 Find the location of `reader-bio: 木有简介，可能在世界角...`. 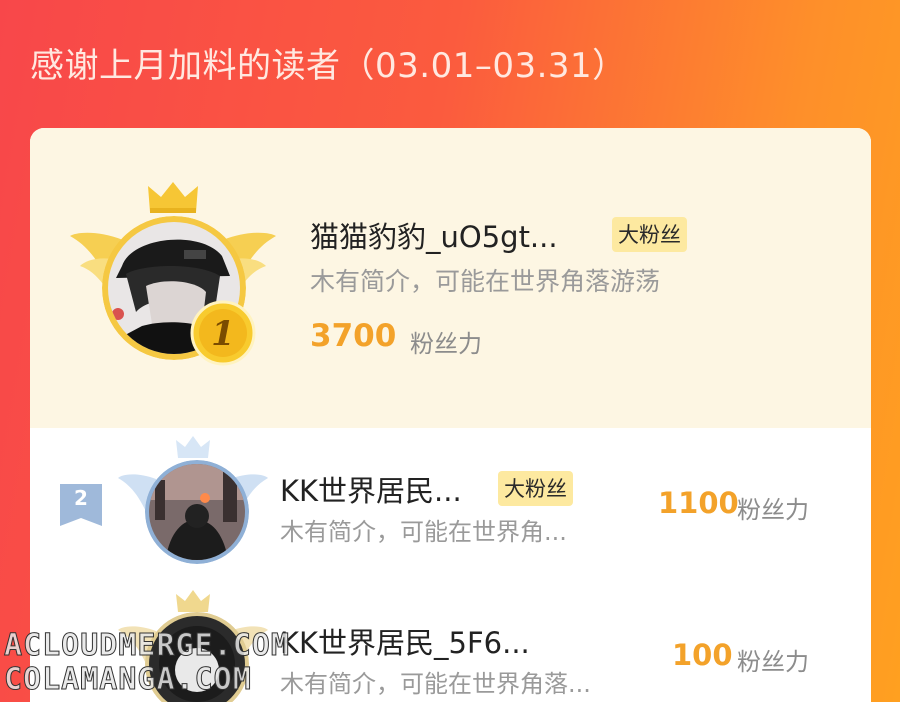

reader-bio: 木有简介，可能在世界角... is located at coordinates (423, 532).